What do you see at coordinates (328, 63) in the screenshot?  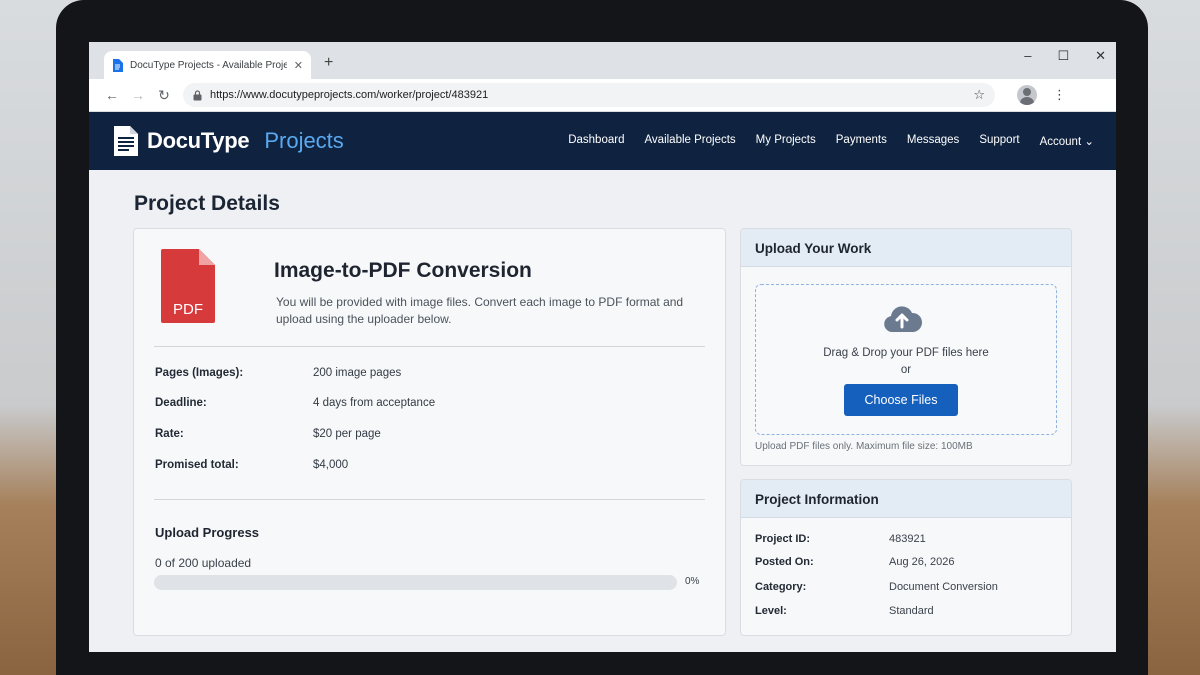 I see `new-tab-button: +` at bounding box center [328, 63].